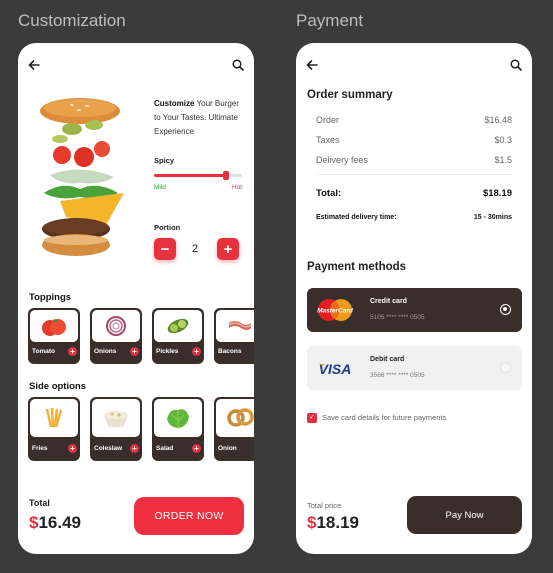 The height and width of the screenshot is (573, 553). I want to click on save-card-label: Save card details for future payments, so click(384, 417).